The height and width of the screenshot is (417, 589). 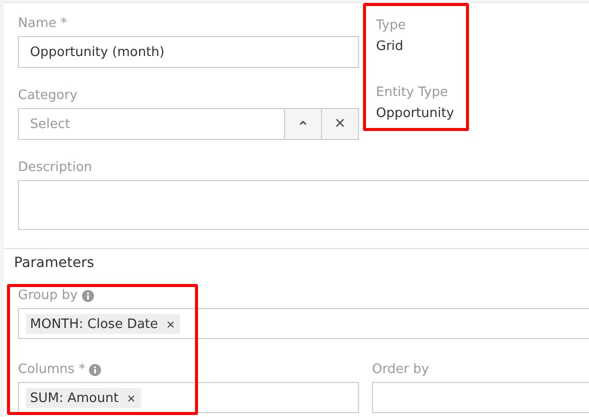 What do you see at coordinates (188, 52) in the screenshot?
I see `name-field: Opportunity (month)` at bounding box center [188, 52].